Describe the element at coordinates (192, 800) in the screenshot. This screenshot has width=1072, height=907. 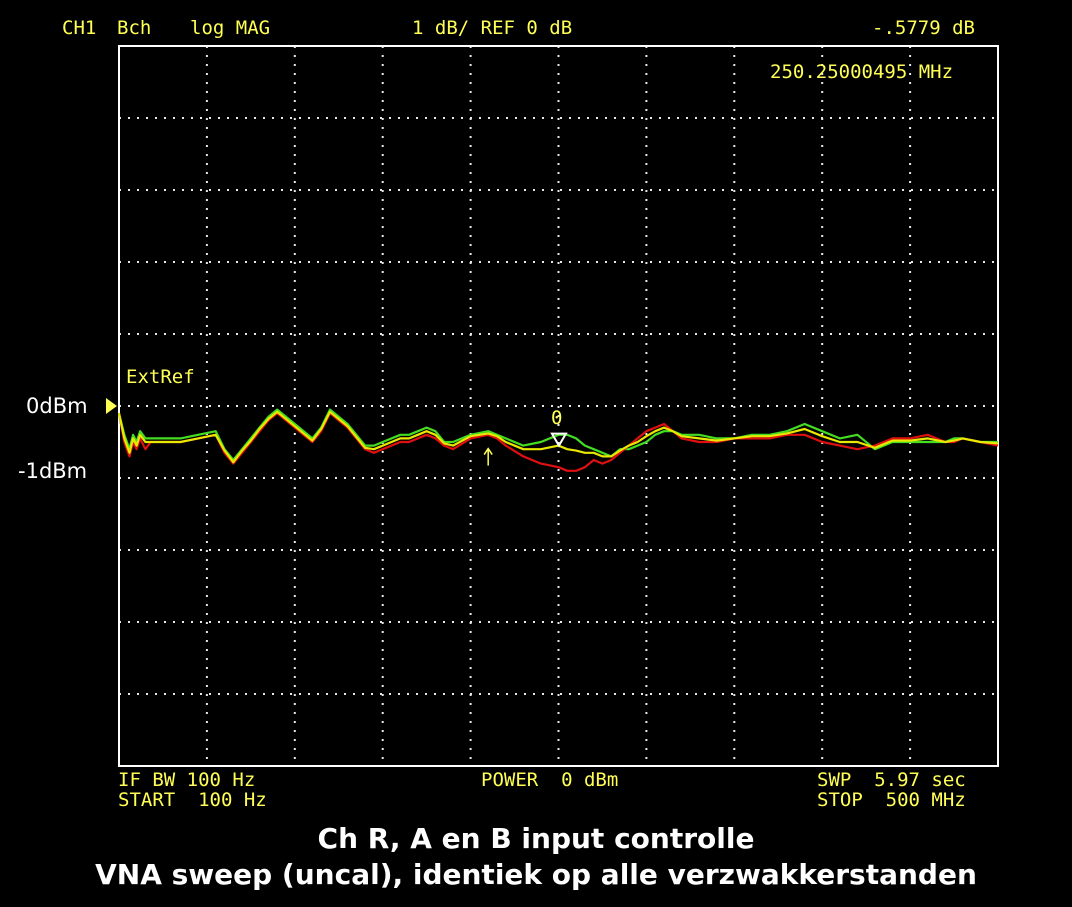
I see `start-freq-label: START 100 Hz` at that location.